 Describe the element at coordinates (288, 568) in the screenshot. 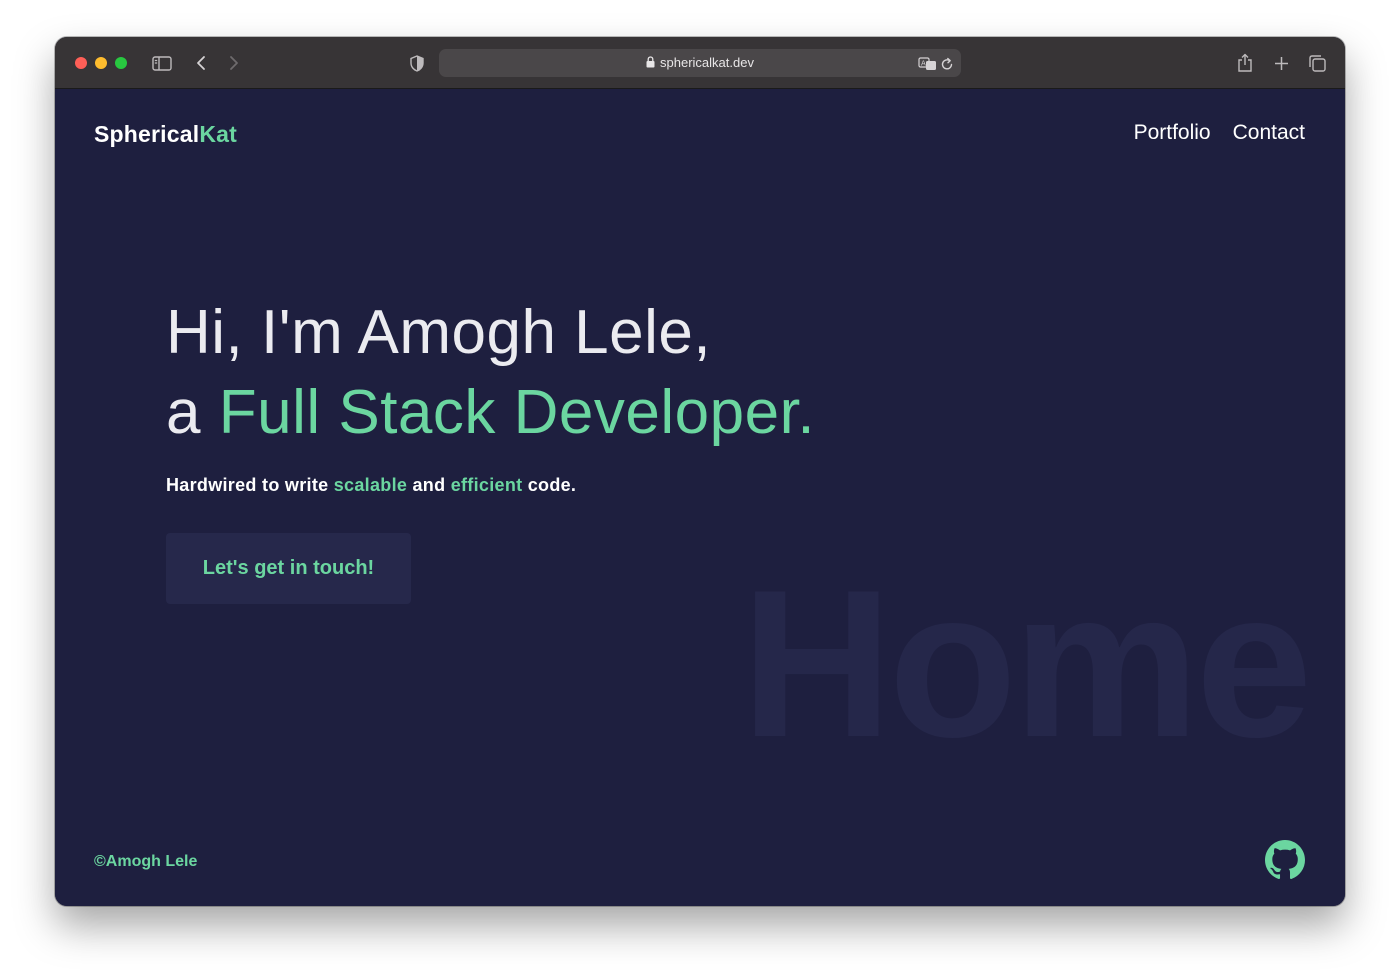

I see `contact-cta-button: Let's get in touch!` at that location.